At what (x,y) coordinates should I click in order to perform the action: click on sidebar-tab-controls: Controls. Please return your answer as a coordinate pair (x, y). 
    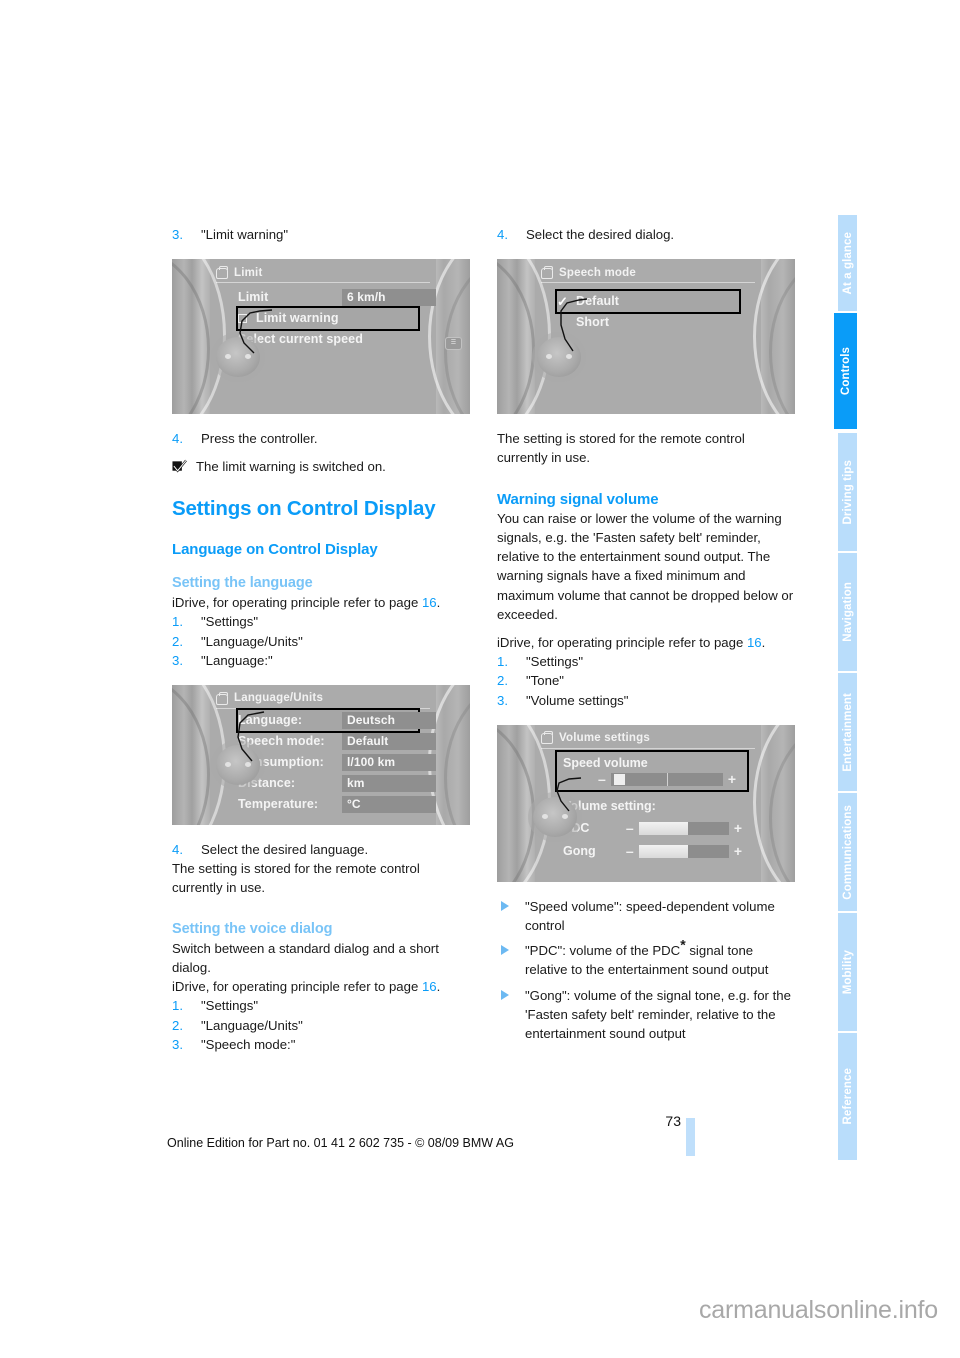
    Looking at the image, I should click on (845, 371).